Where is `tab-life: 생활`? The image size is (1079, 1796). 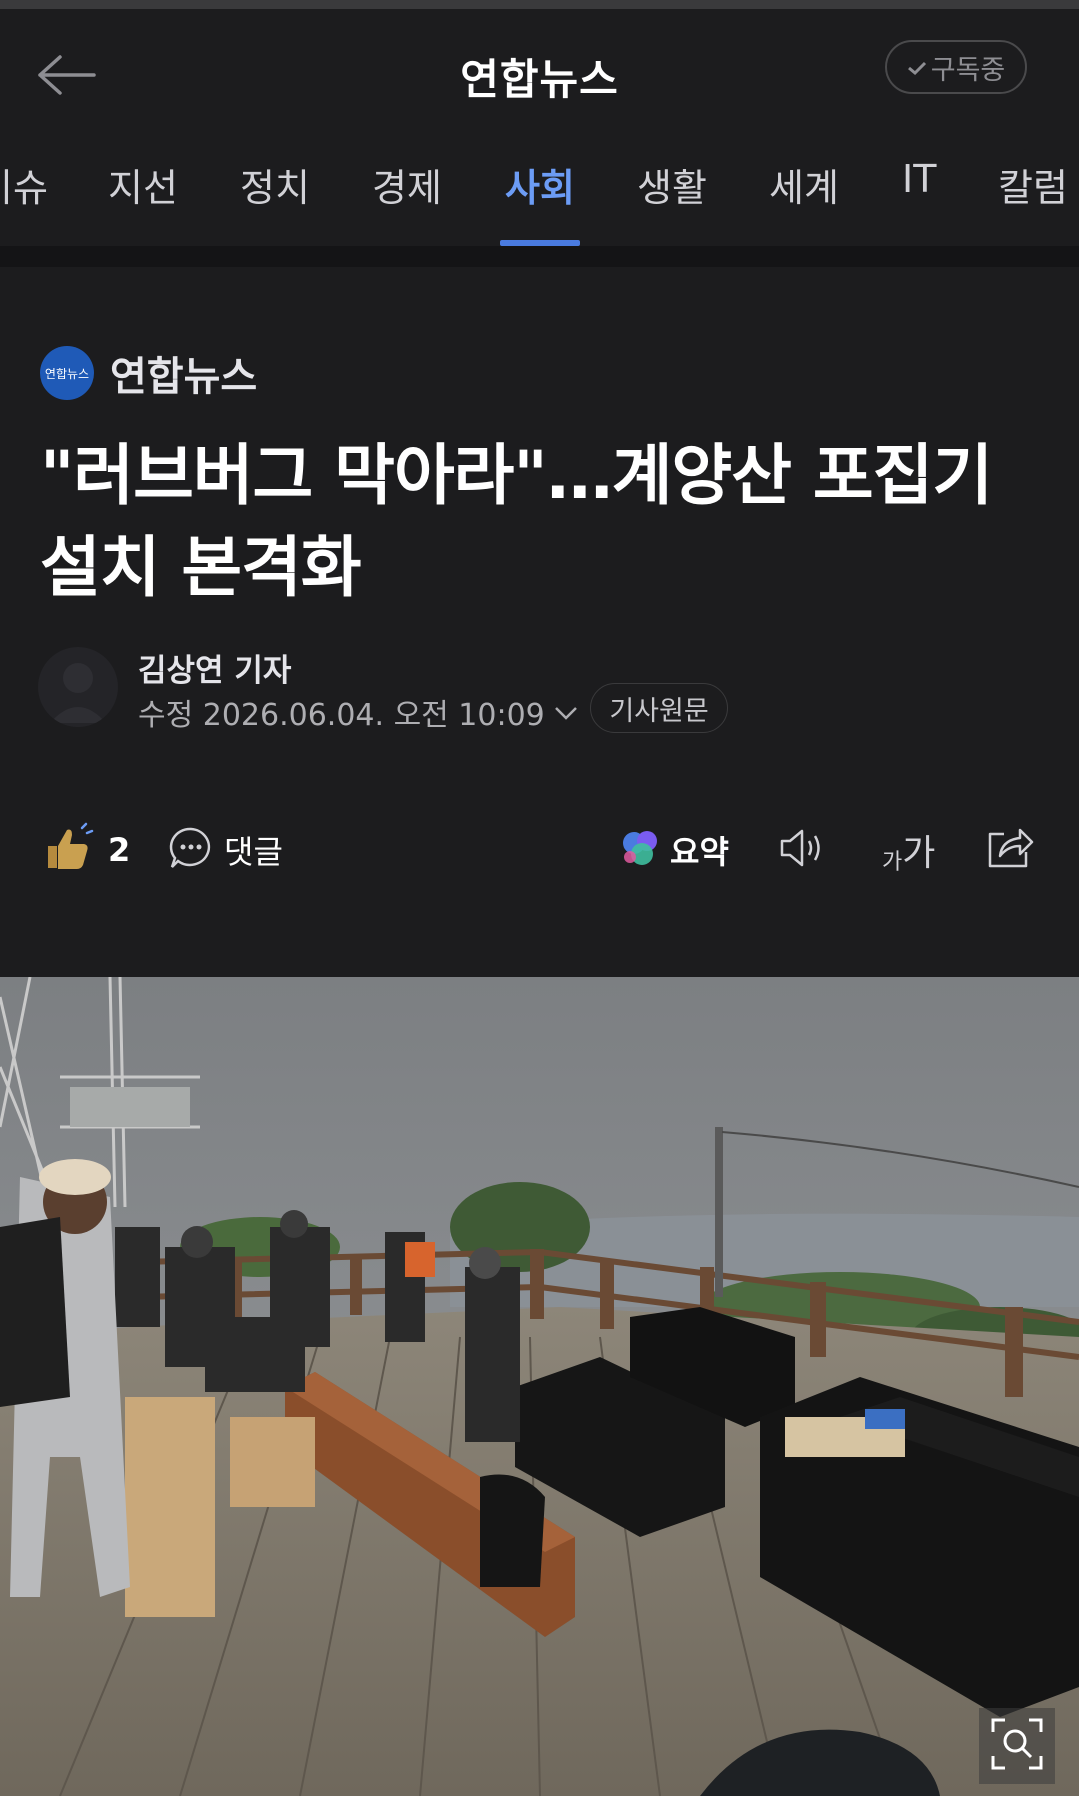 tab-life: 생활 is located at coordinates (672, 201).